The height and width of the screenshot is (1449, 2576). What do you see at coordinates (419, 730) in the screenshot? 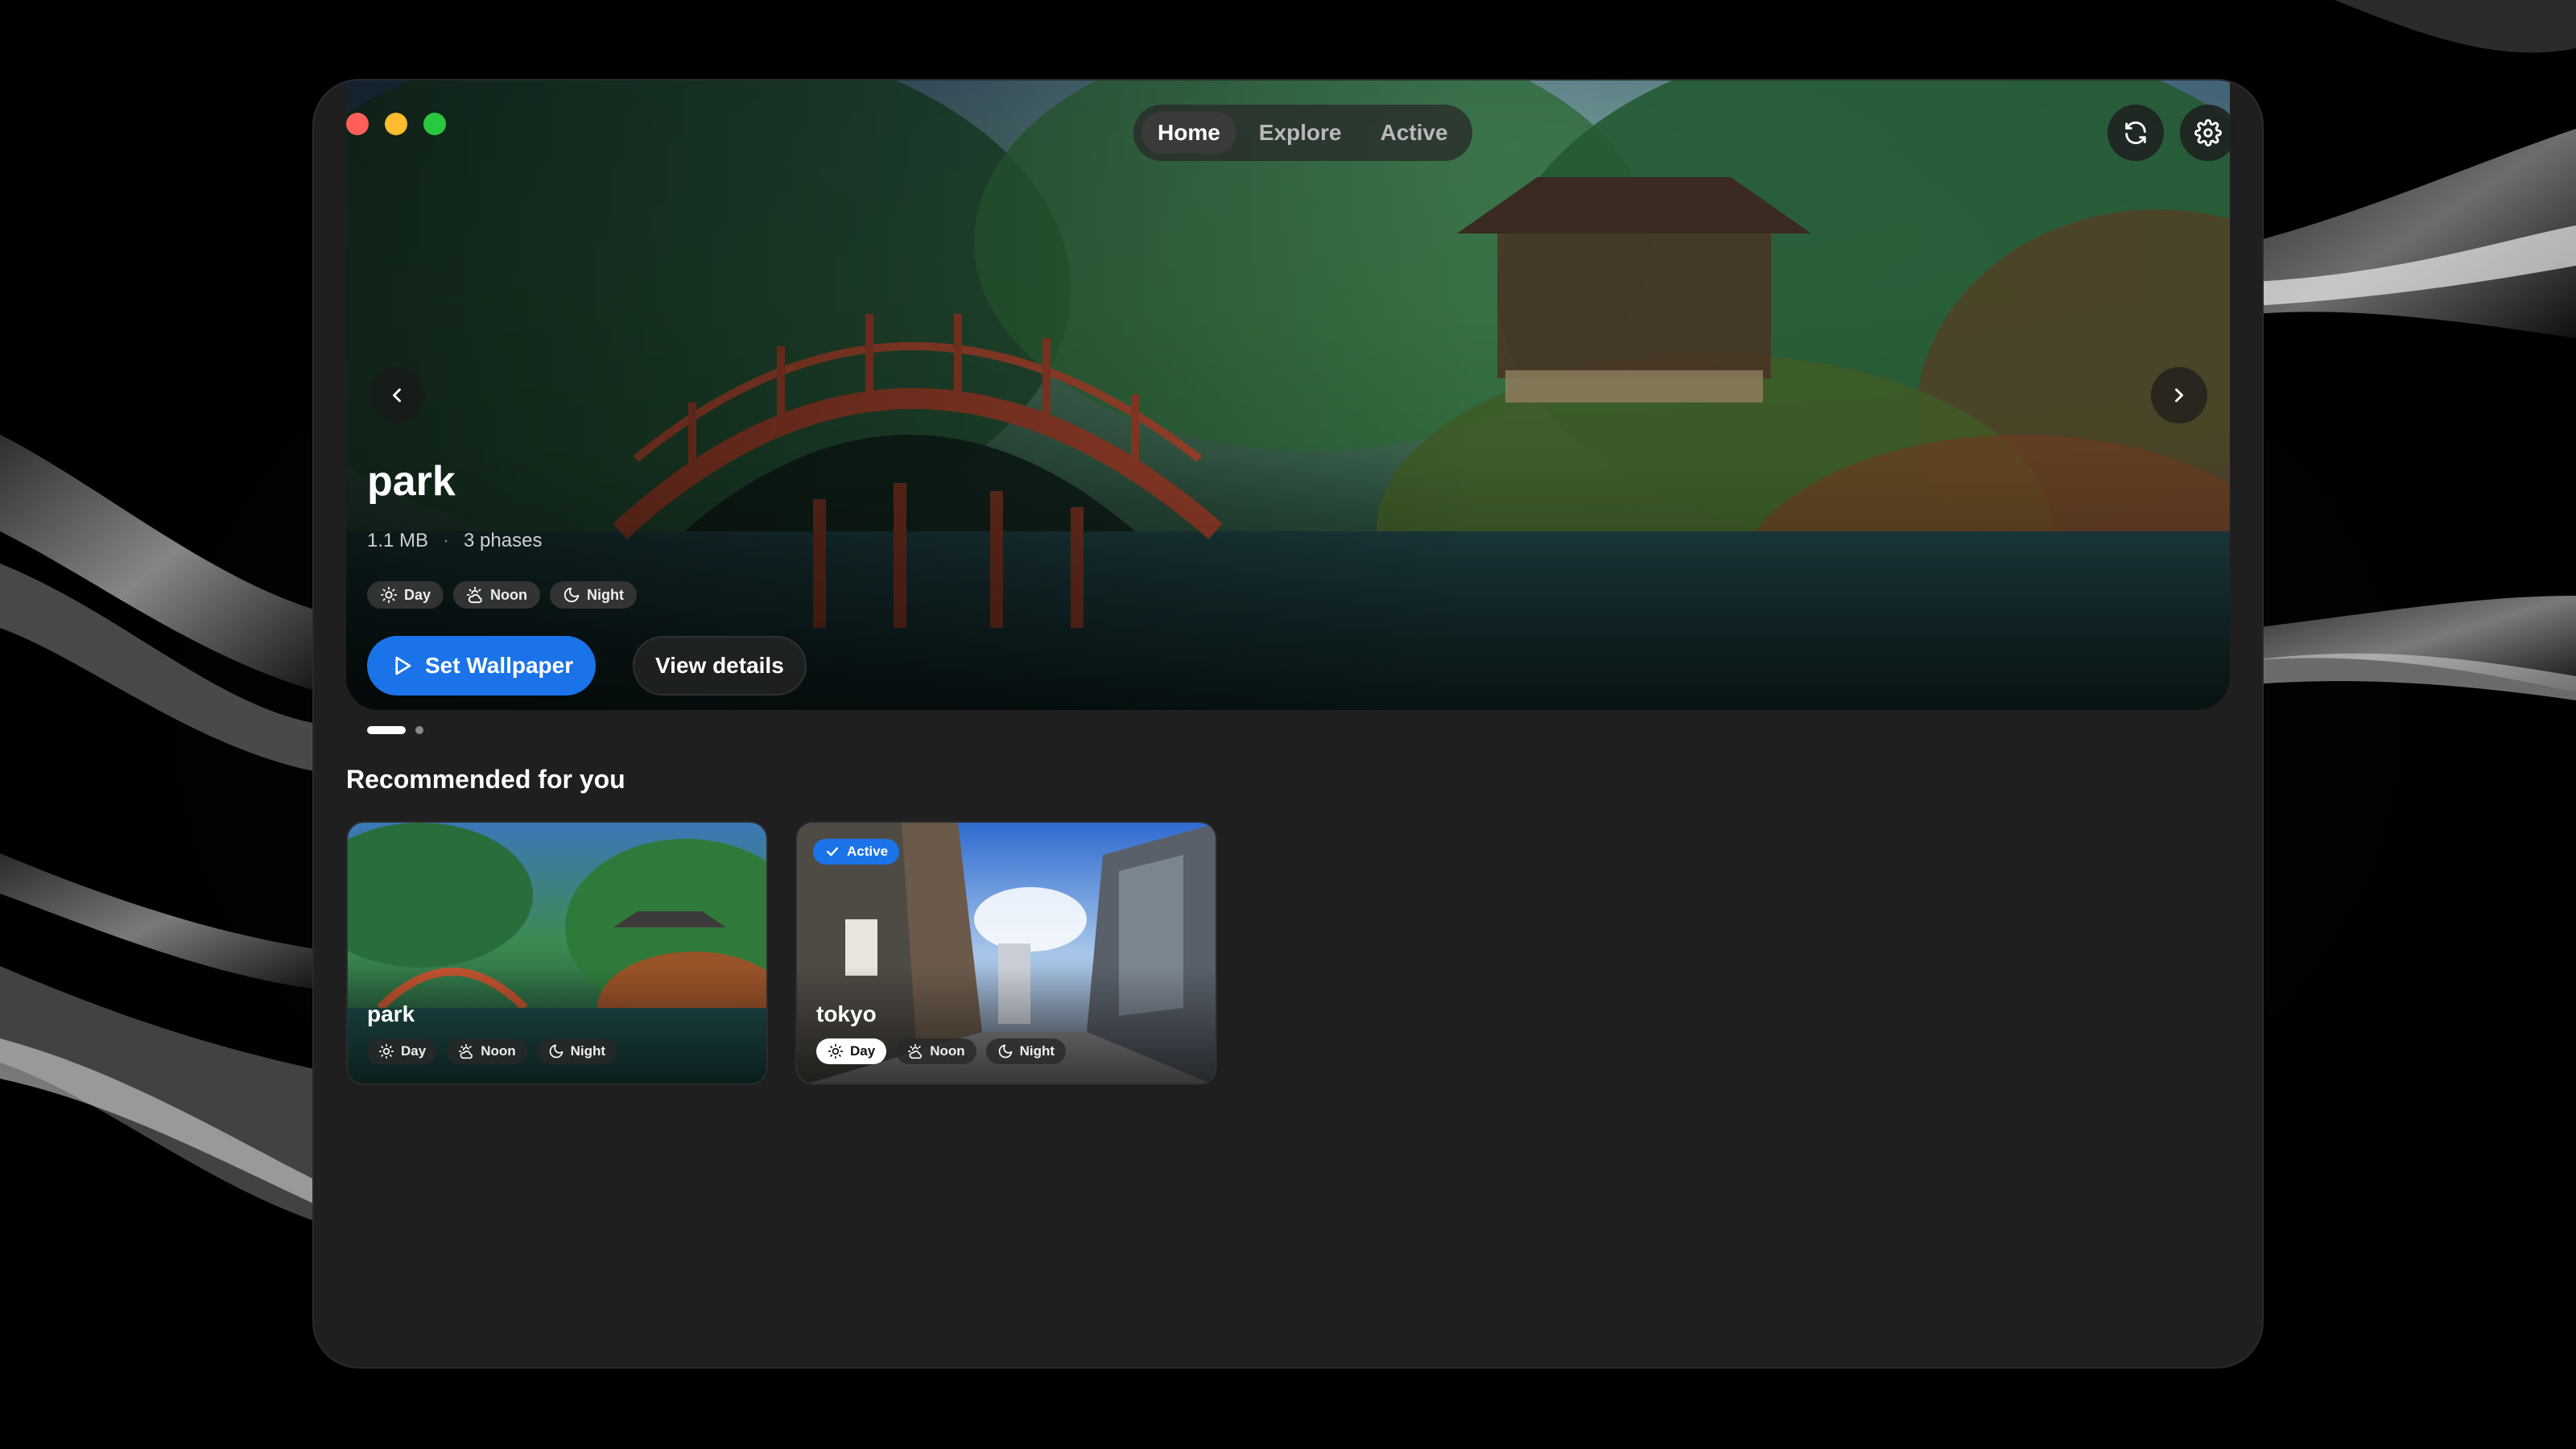
I see `carousel-dot` at bounding box center [419, 730].